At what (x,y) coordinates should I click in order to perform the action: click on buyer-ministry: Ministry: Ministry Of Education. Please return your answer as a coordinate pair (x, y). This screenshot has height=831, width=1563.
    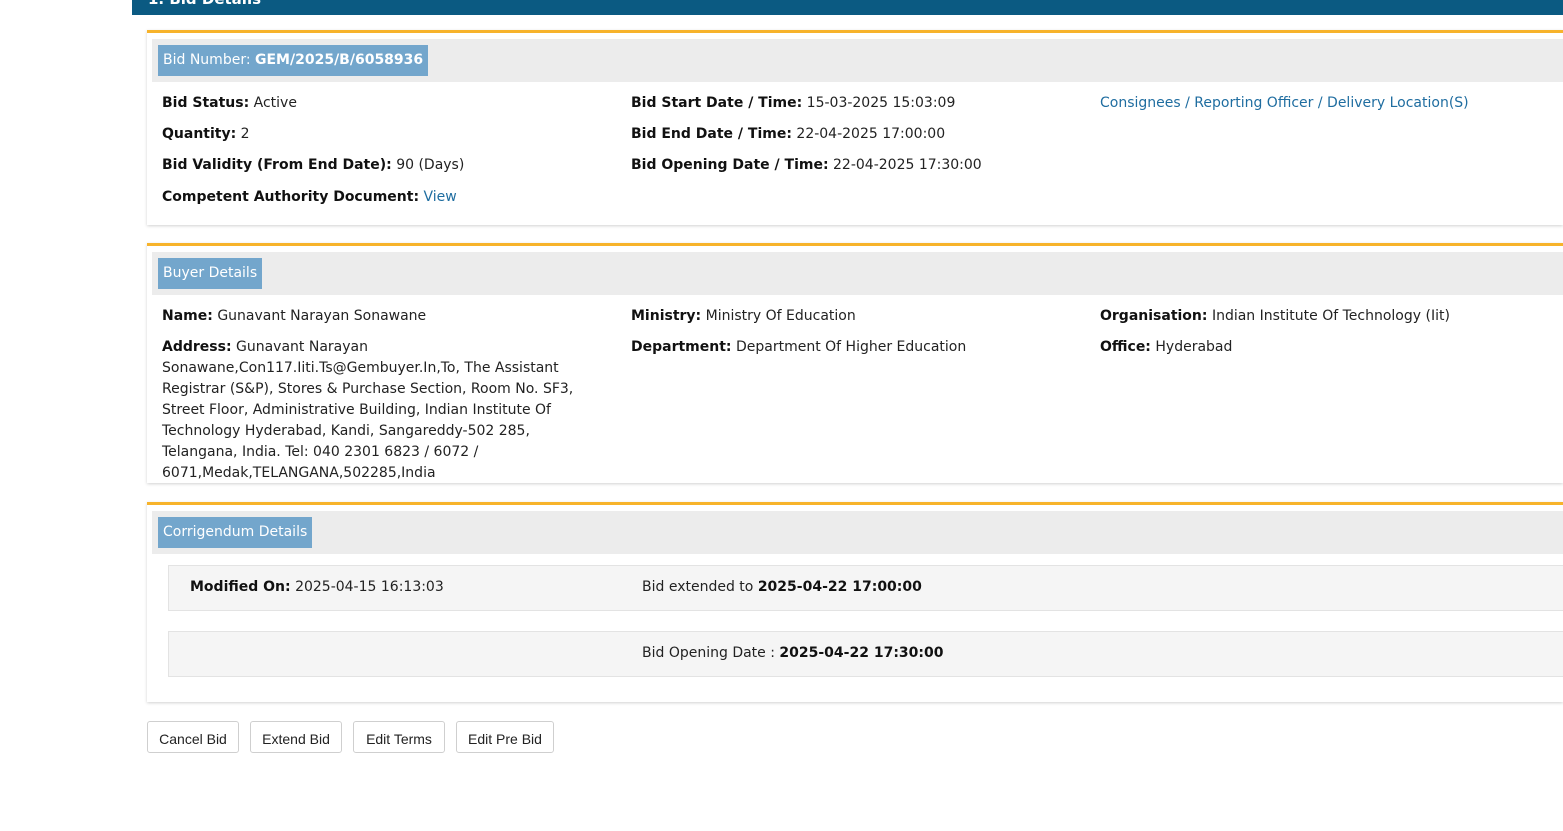
    Looking at the image, I should click on (743, 316).